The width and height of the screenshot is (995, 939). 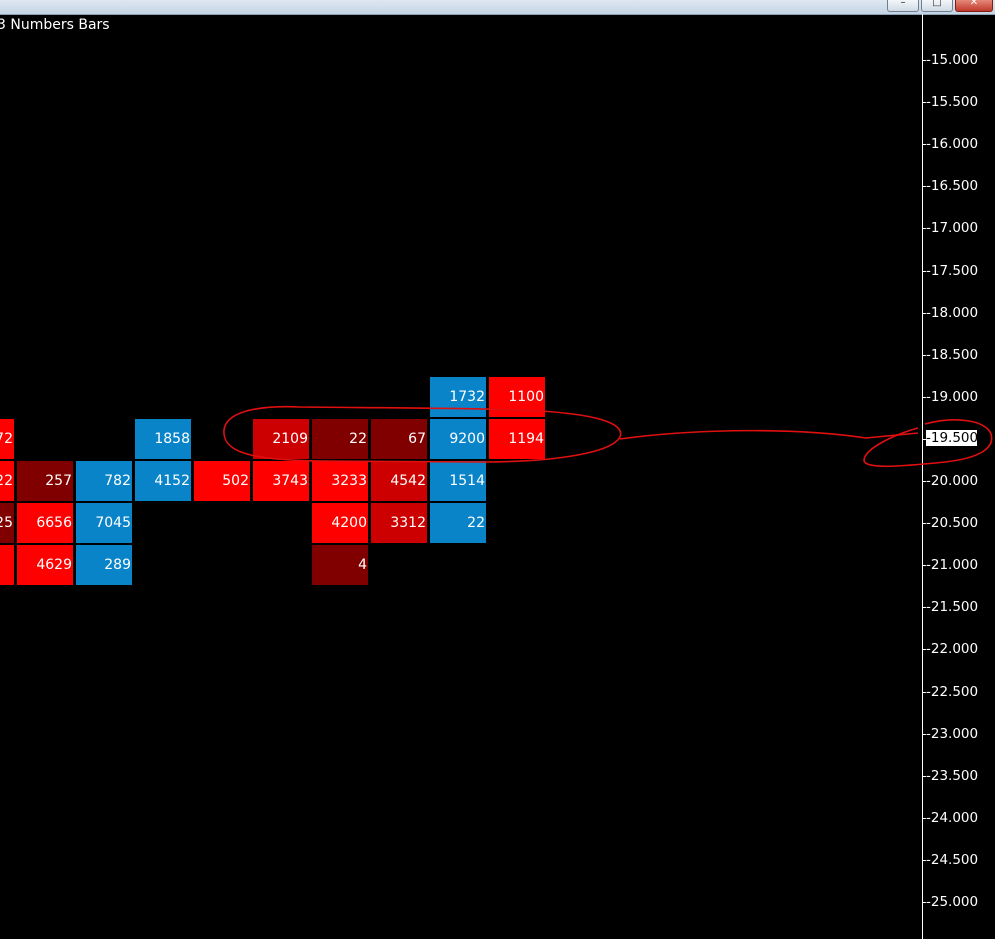 What do you see at coordinates (163, 481) in the screenshot?
I see `volume-cell: 4152` at bounding box center [163, 481].